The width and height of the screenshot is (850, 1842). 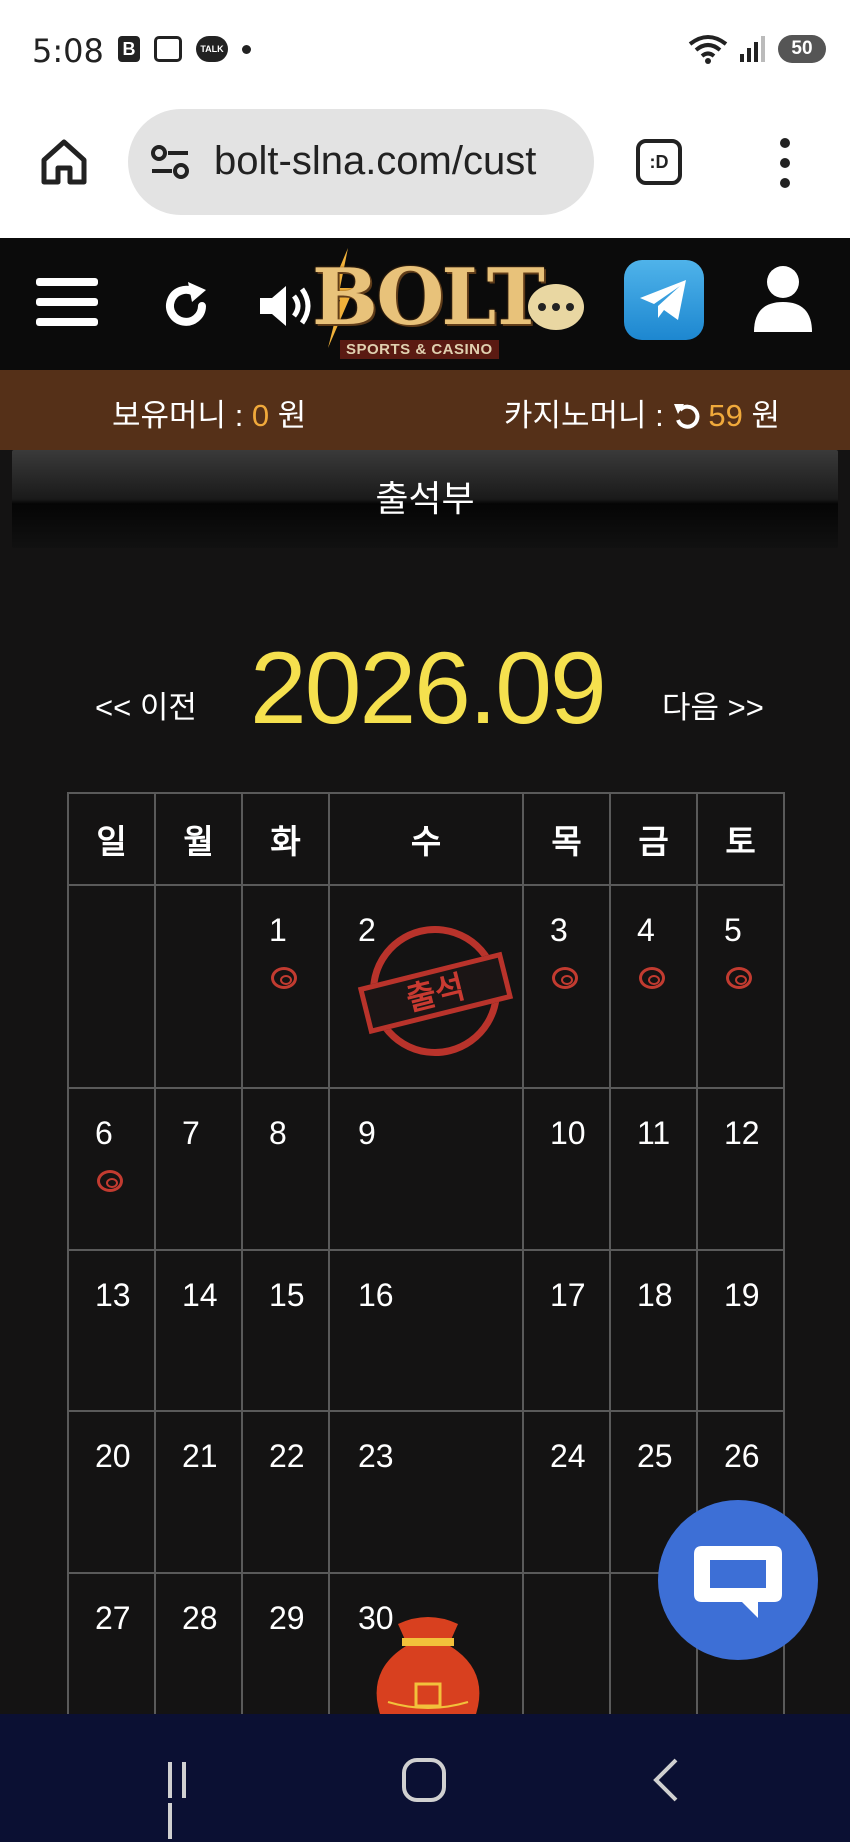 What do you see at coordinates (566, 1492) in the screenshot?
I see `day-cell: 24` at bounding box center [566, 1492].